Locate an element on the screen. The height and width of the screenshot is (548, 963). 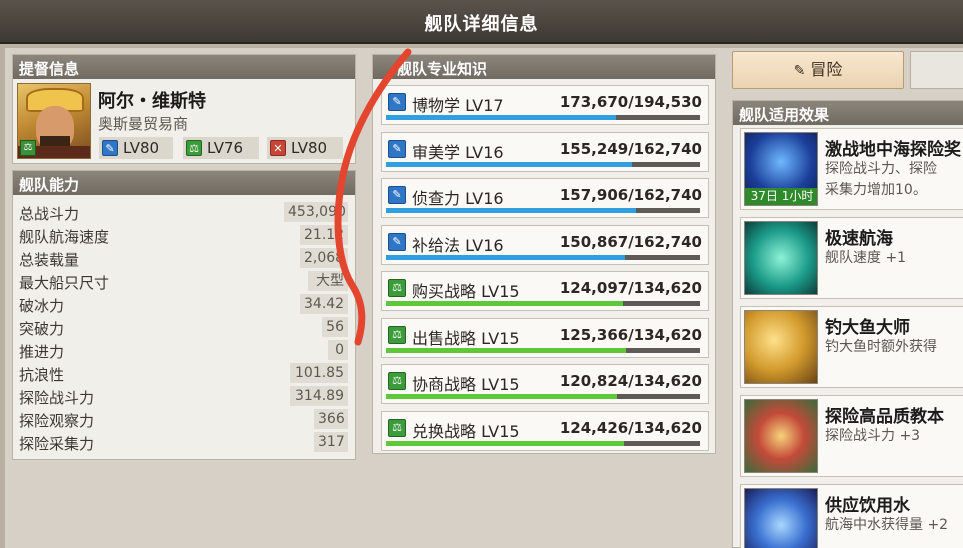
knowledge-header: 舰队专业知识 is located at coordinates (544, 67).